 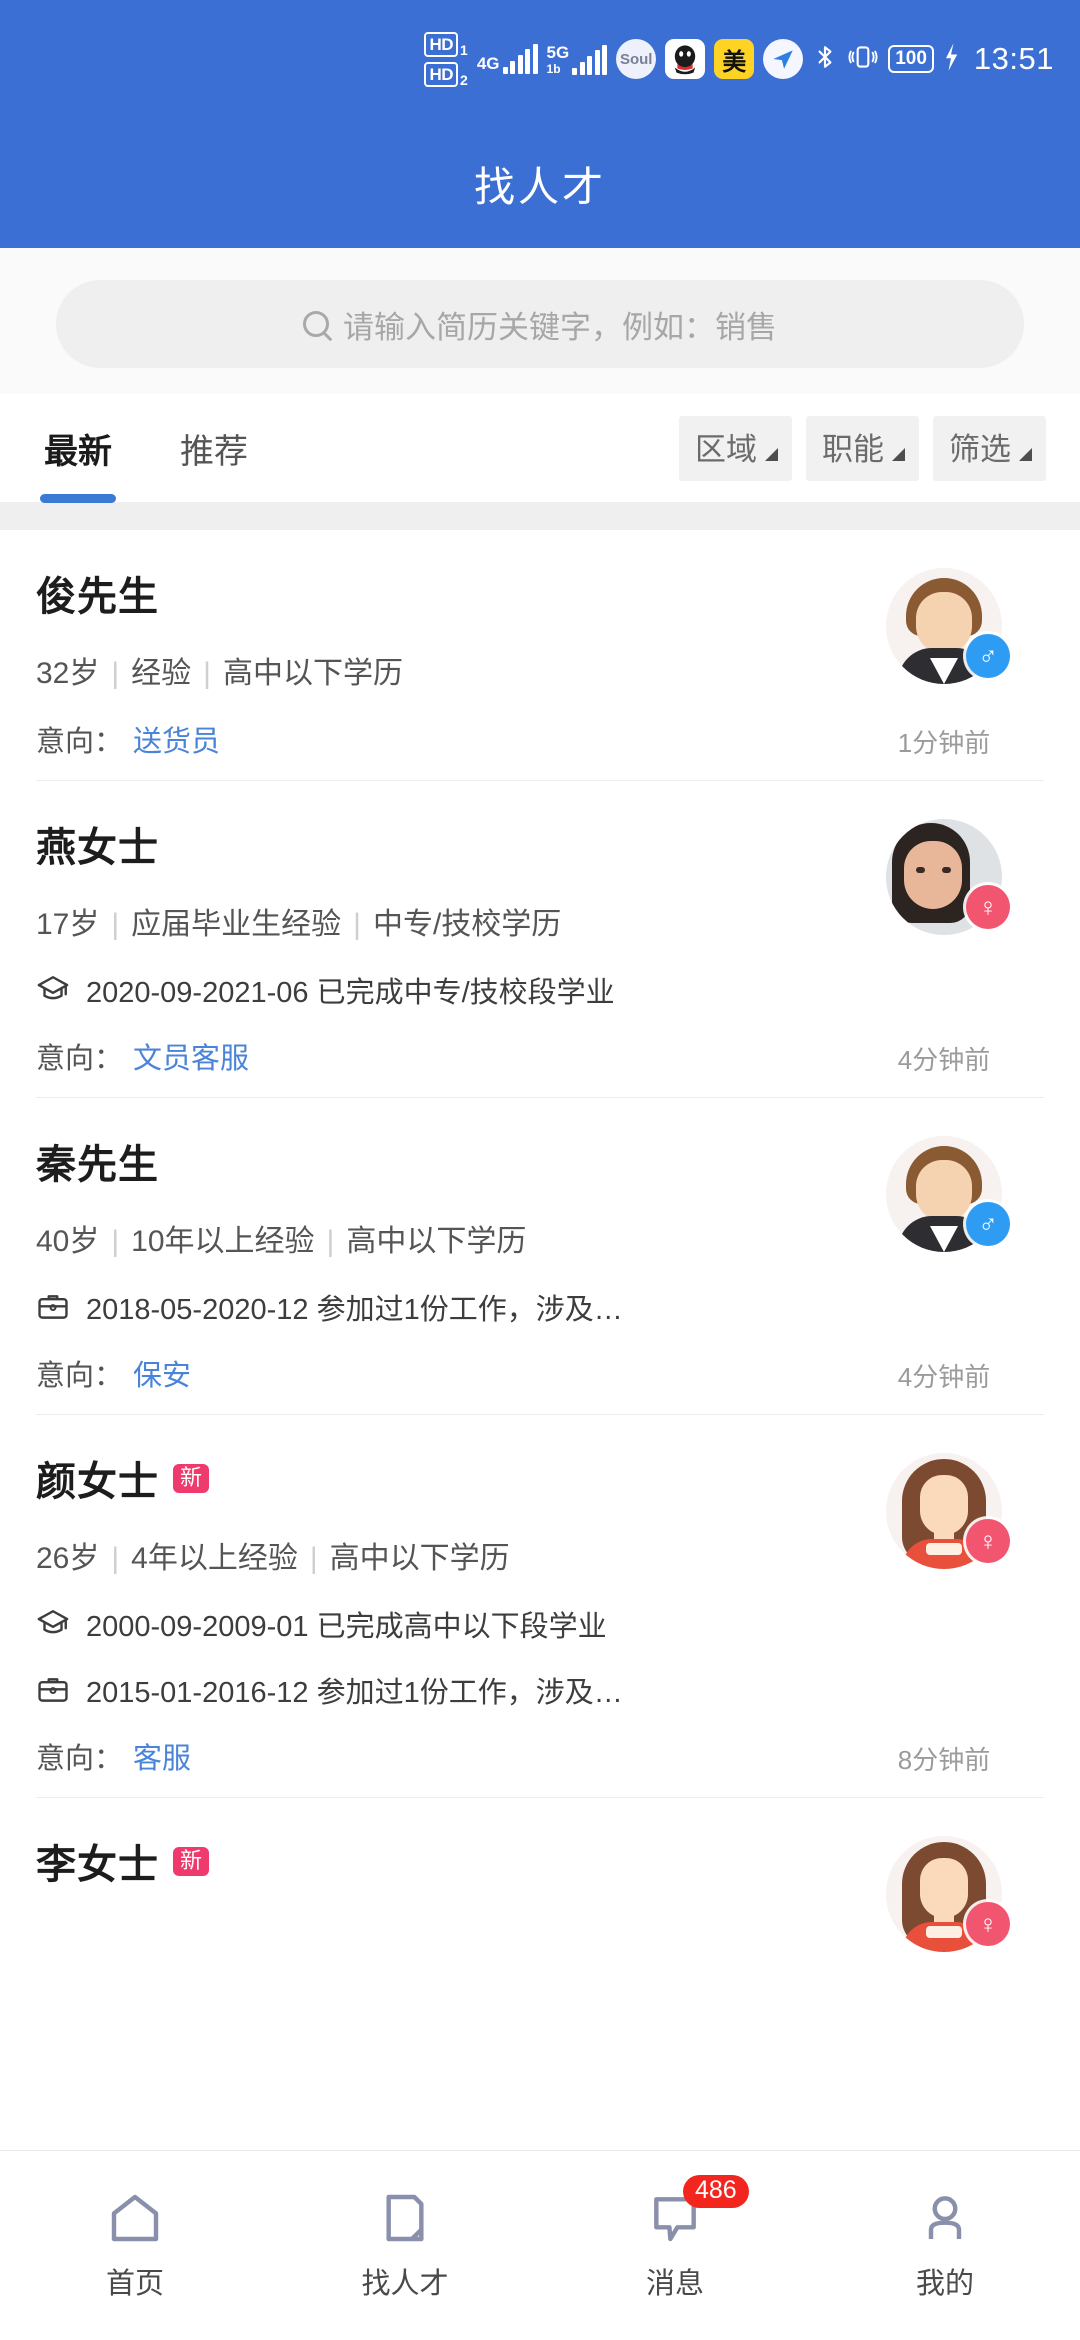 I want to click on qq-app-icon, so click(x=685, y=59).